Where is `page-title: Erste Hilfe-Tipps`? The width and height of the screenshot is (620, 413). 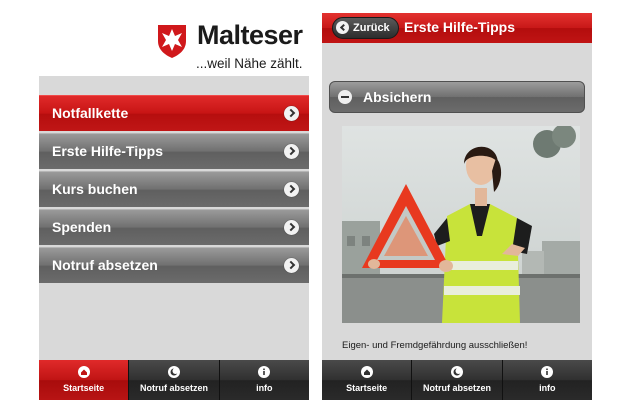
page-title: Erste Hilfe-Tipps is located at coordinates (459, 27).